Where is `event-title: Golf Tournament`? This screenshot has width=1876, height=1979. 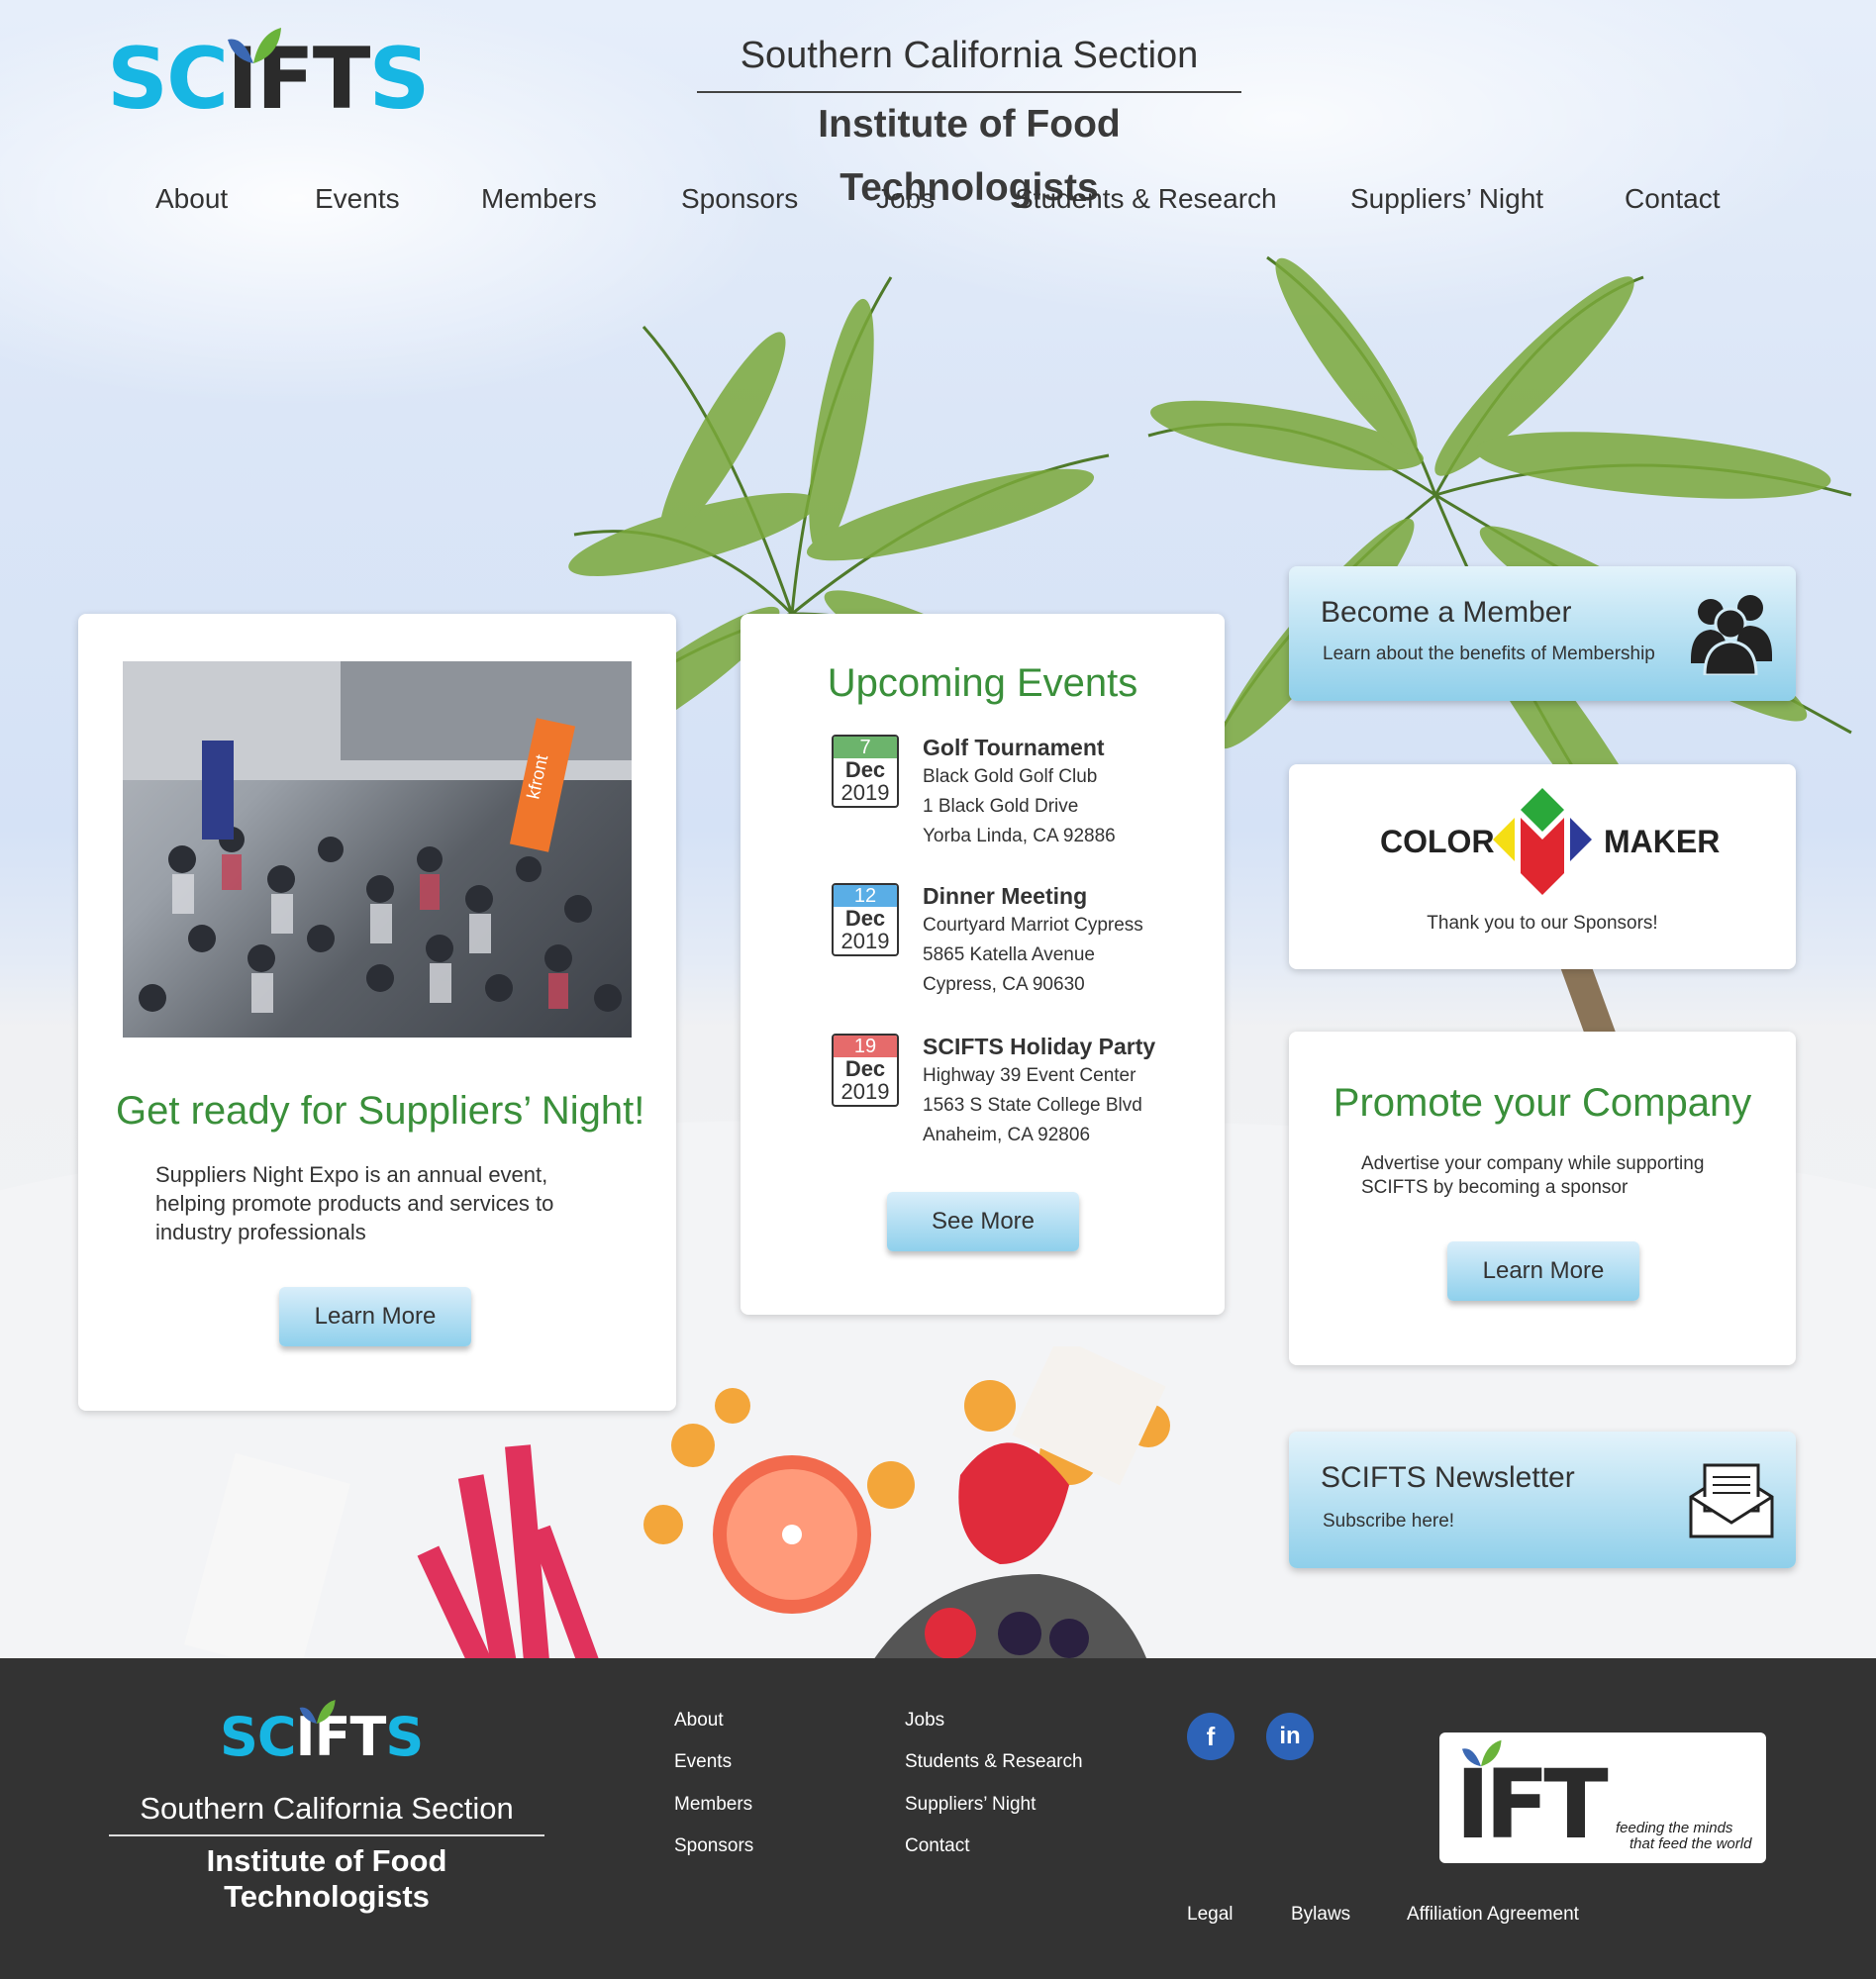
event-title: Golf Tournament is located at coordinates (1051, 747).